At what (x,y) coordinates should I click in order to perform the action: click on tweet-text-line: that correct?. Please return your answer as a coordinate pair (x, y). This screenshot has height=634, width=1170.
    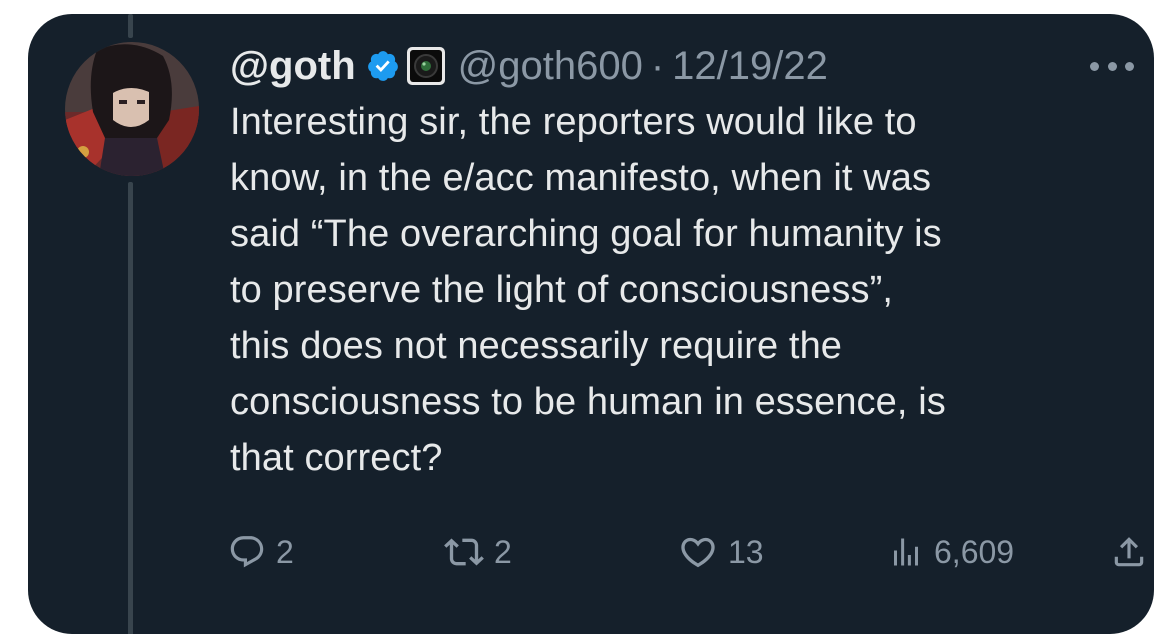
    Looking at the image, I should click on (336, 458).